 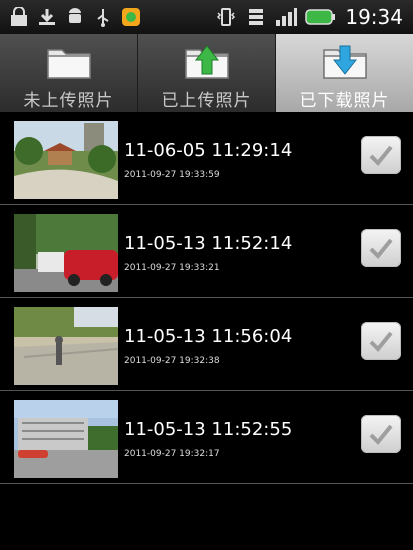 I want to click on tab-label: 未上传照片, so click(x=68, y=101).